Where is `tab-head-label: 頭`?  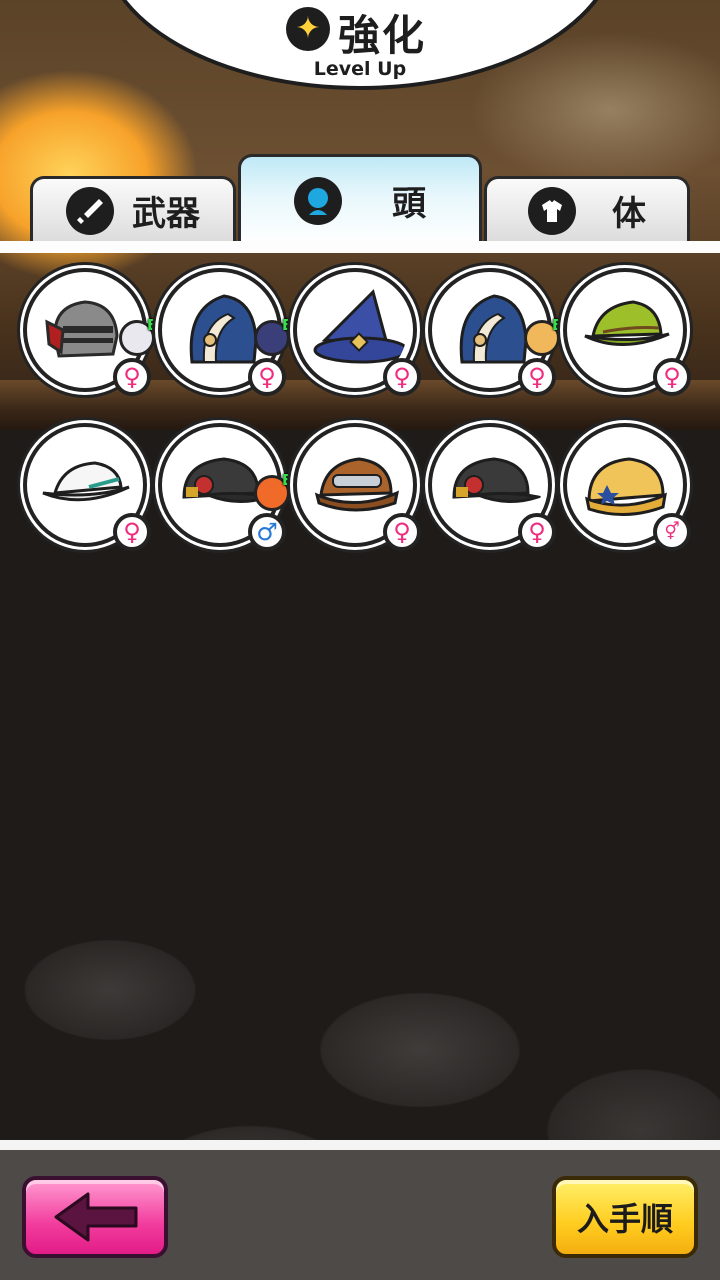
tab-head-label: 頭 is located at coordinates (409, 204).